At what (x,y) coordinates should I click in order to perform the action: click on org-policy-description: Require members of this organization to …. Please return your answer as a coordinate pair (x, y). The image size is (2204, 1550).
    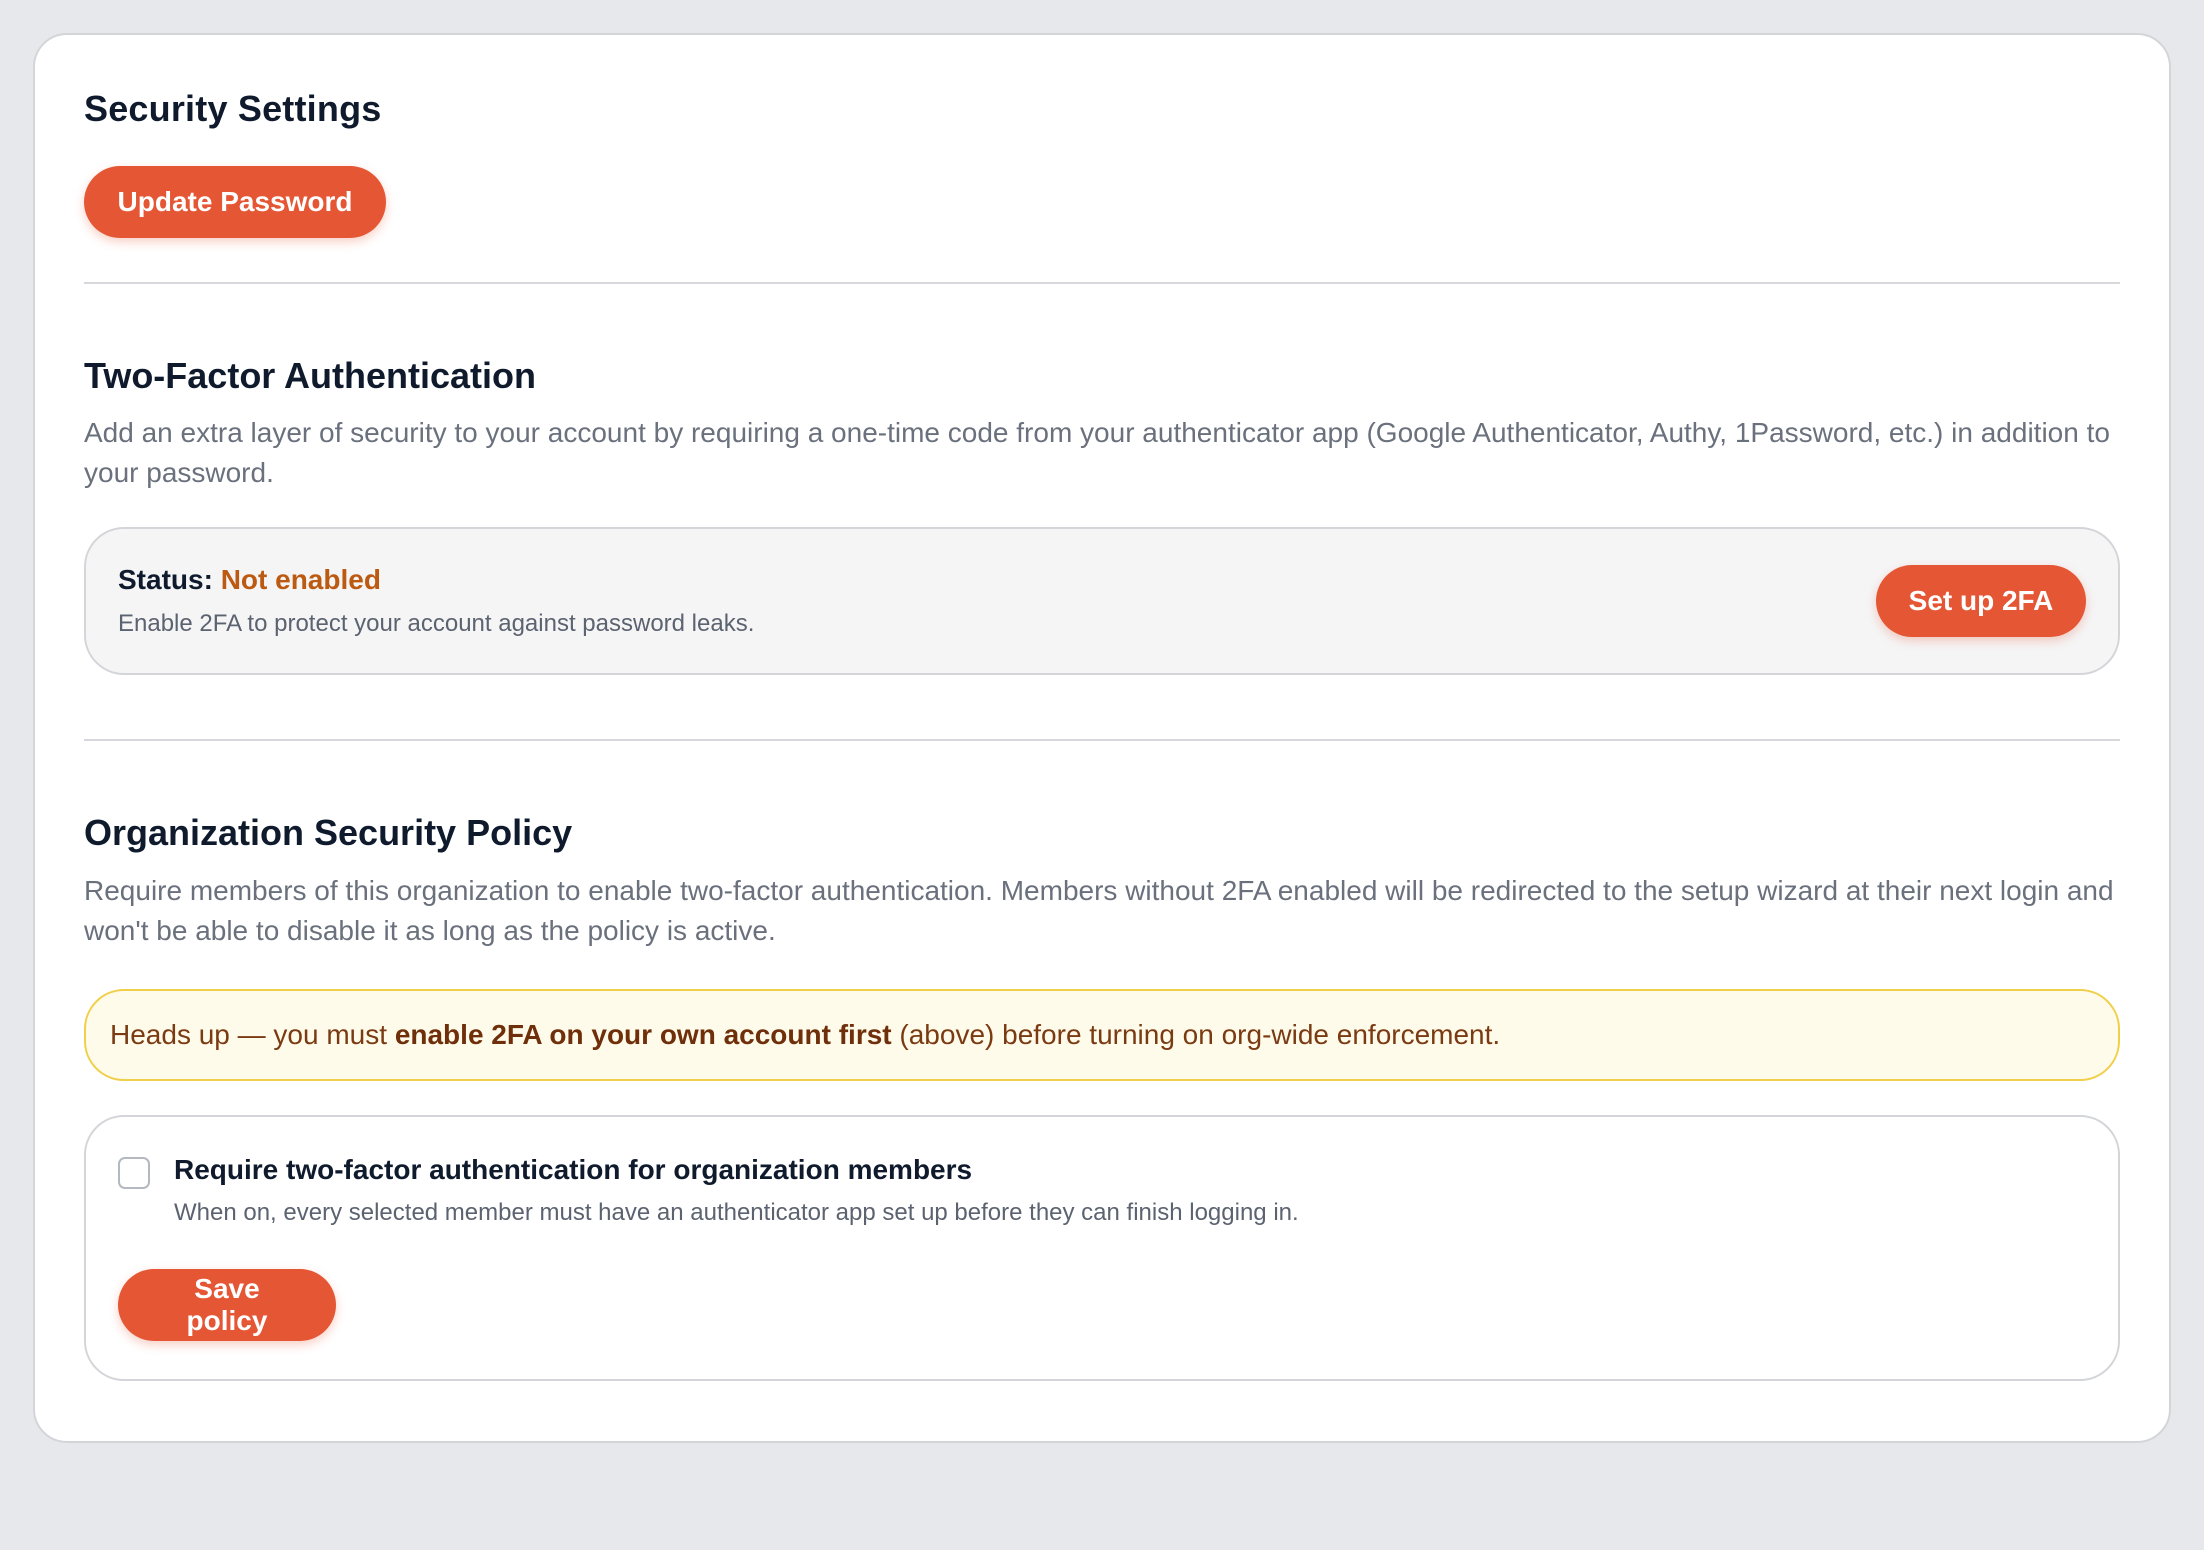
    Looking at the image, I should click on (1099, 910).